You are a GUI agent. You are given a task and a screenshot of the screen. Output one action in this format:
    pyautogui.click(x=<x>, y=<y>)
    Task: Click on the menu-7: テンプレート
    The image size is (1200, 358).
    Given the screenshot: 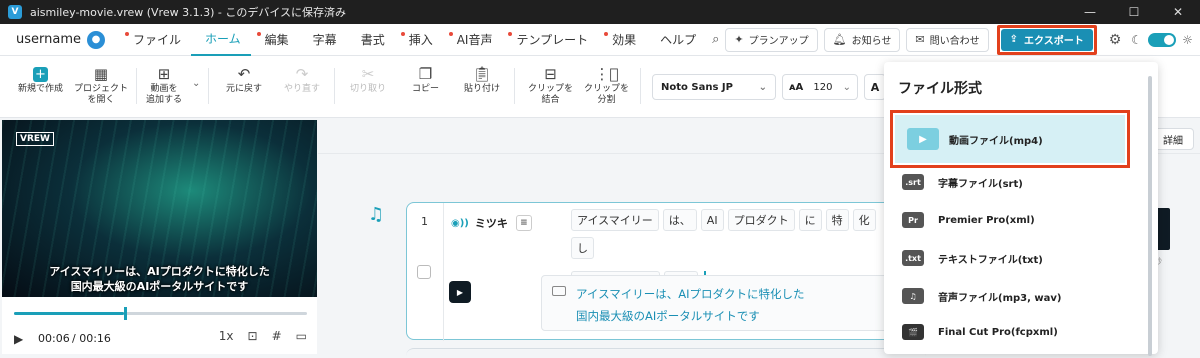 What is the action you would take?
    pyautogui.click(x=550, y=40)
    